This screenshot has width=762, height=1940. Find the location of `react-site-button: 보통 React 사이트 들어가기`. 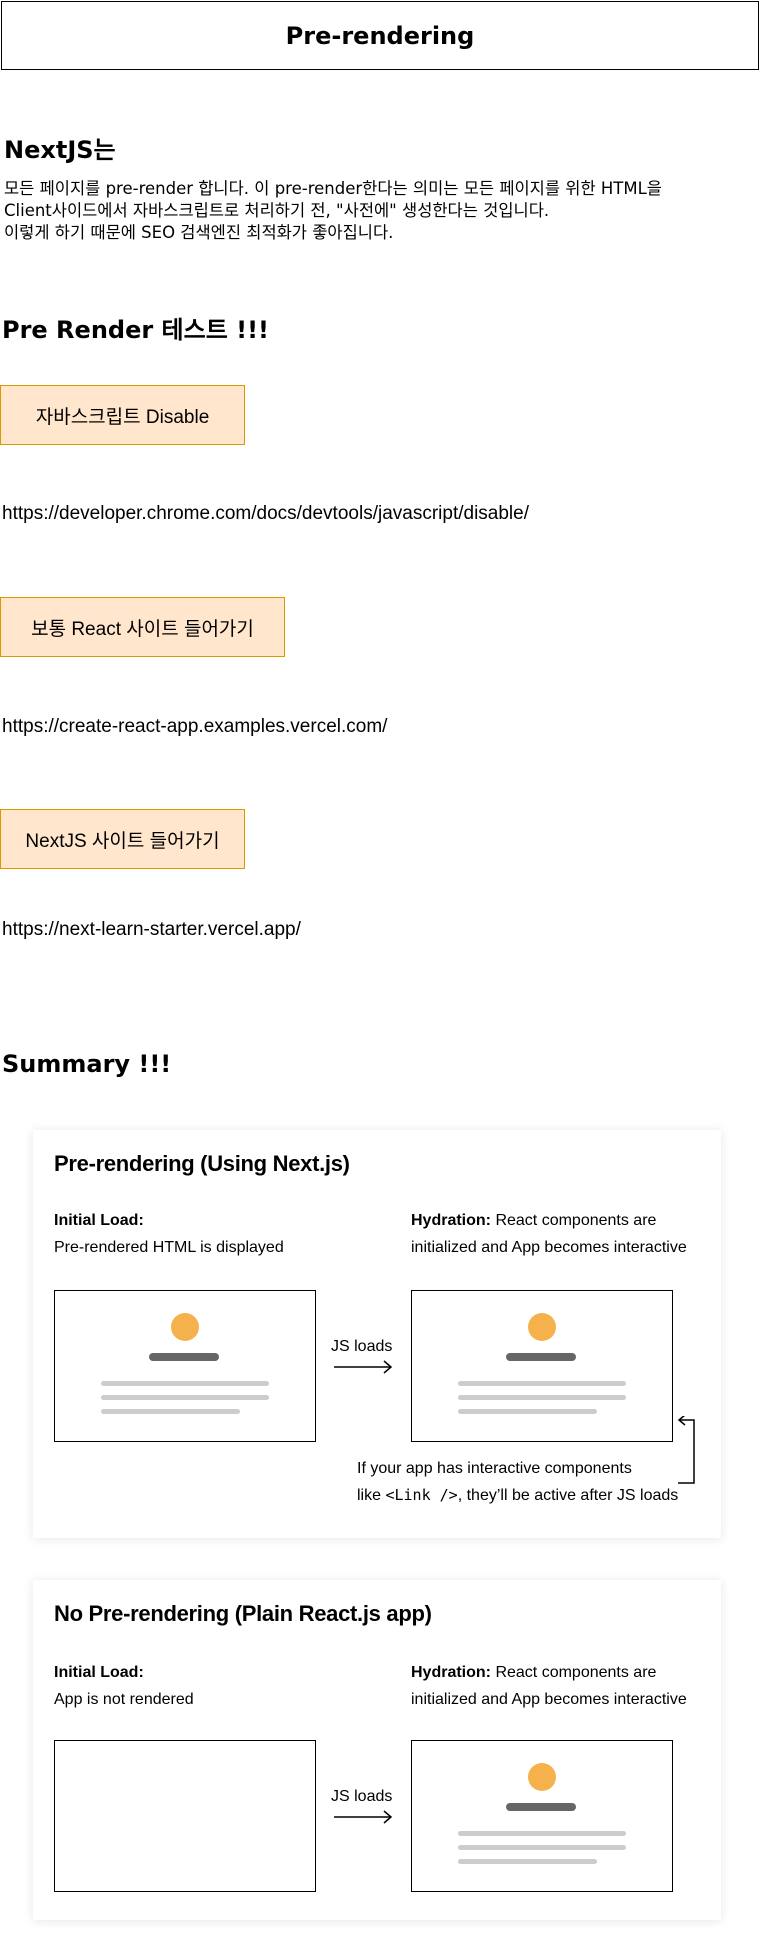

react-site-button: 보통 React 사이트 들어가기 is located at coordinates (142, 627).